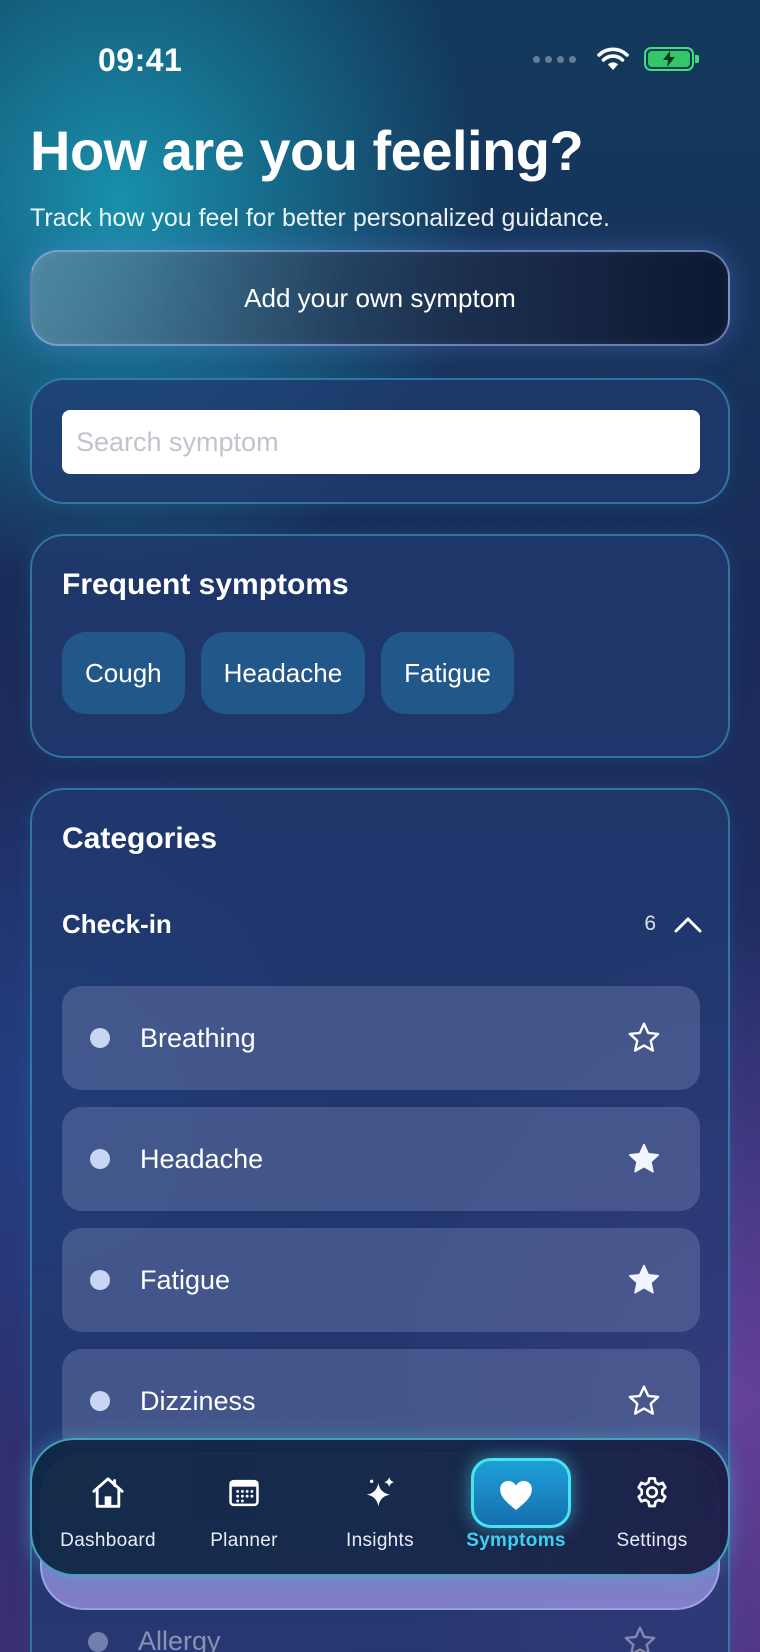  I want to click on chip-cough: Cough, so click(123, 673).